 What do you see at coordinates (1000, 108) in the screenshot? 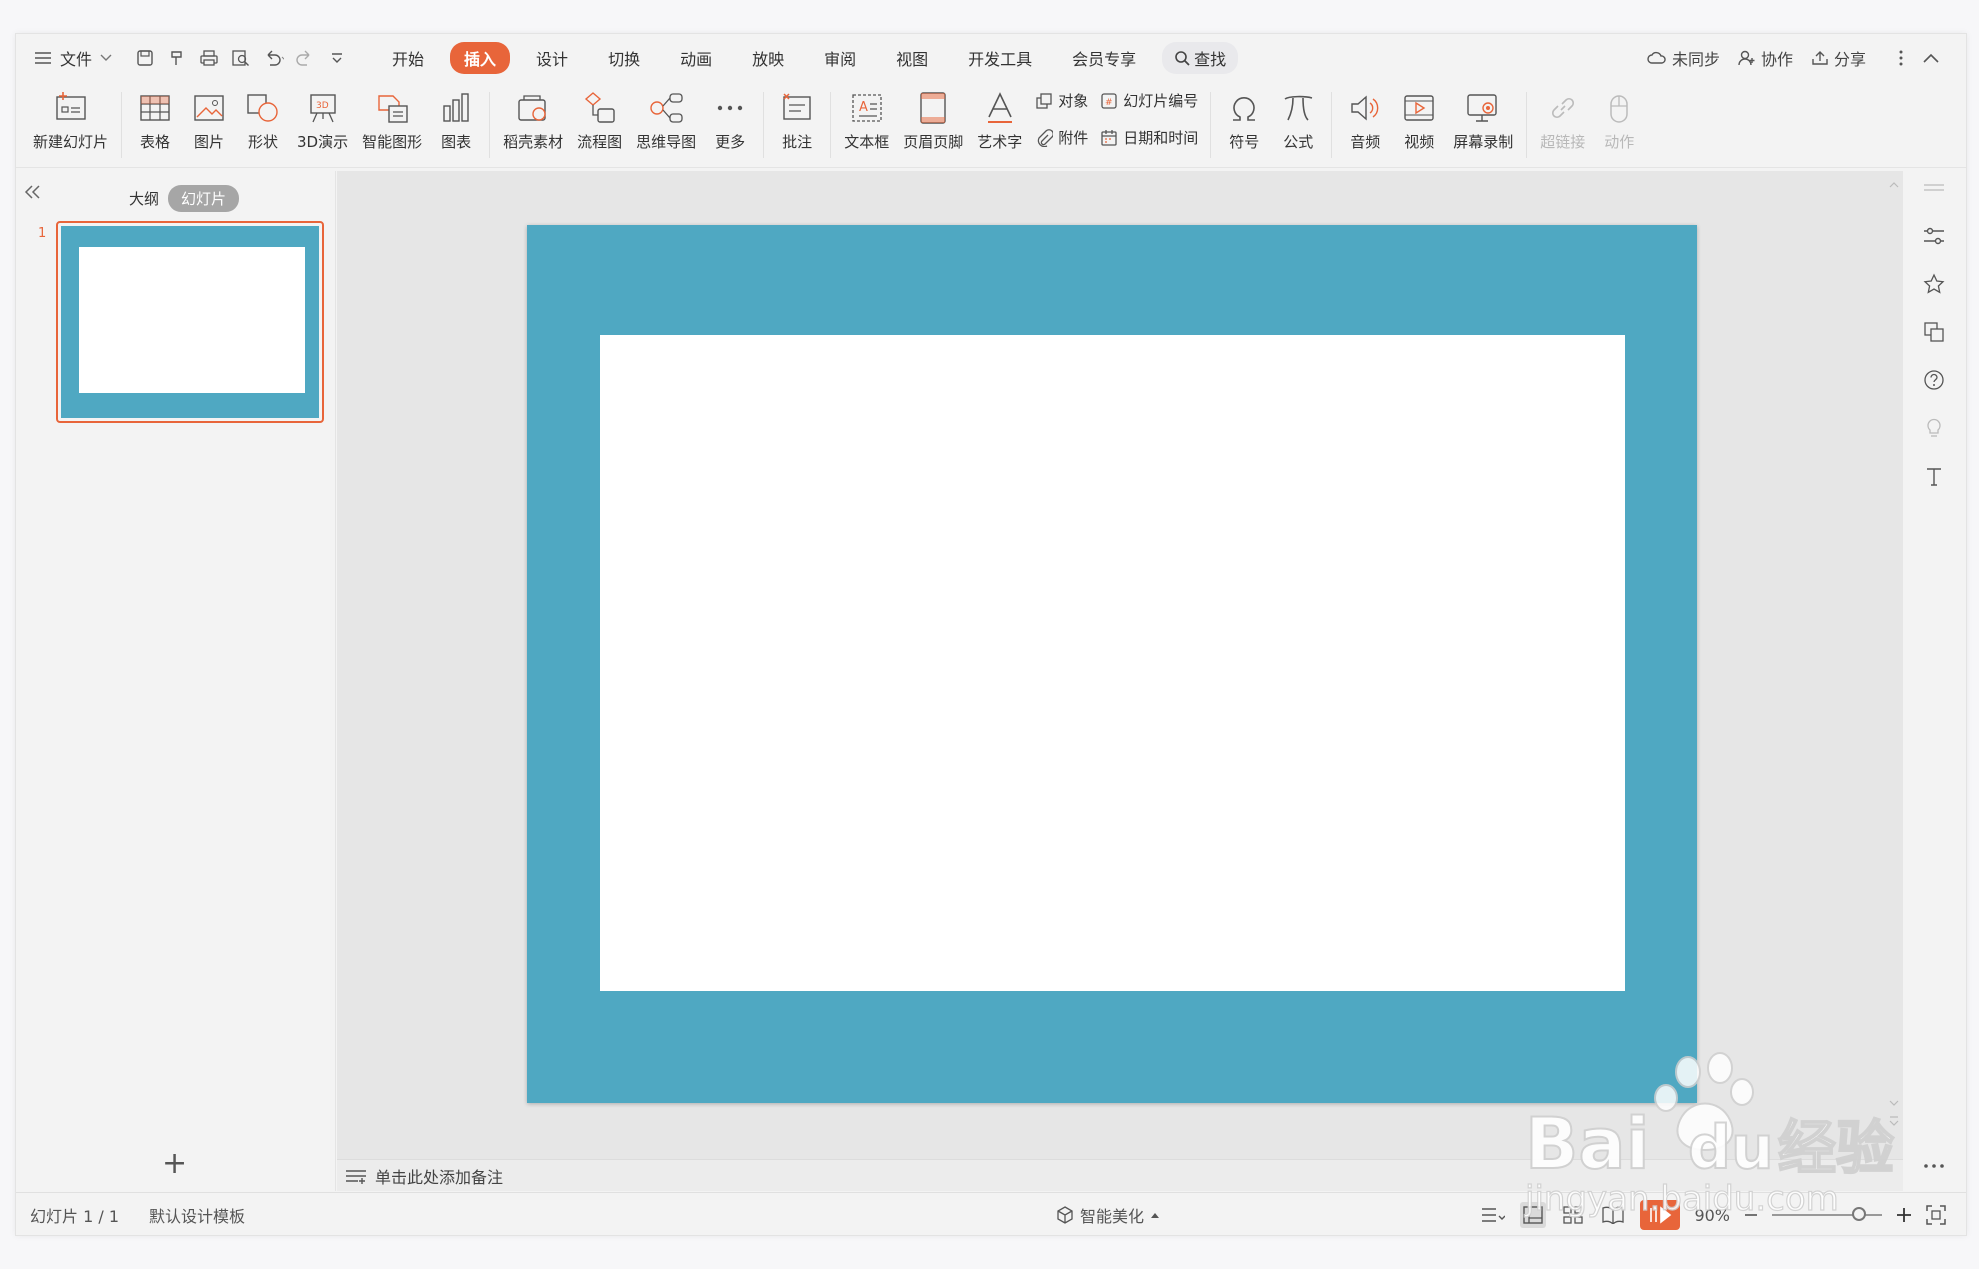
I see `wordart-icon` at bounding box center [1000, 108].